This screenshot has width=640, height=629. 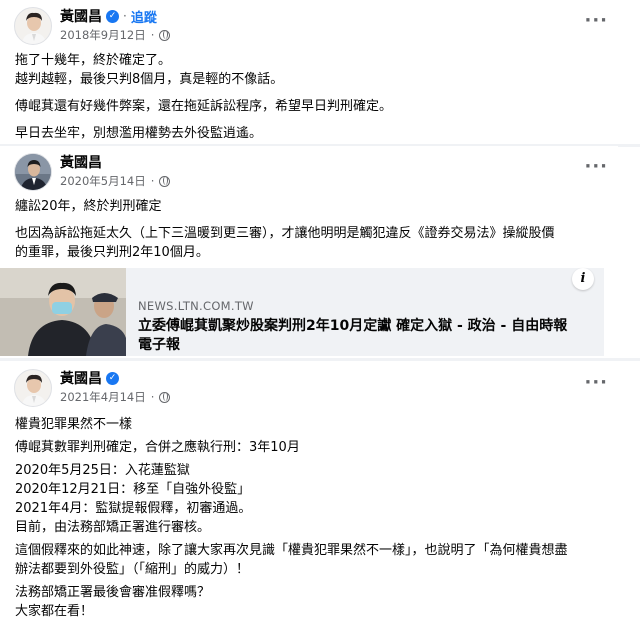 What do you see at coordinates (102, 470) in the screenshot?
I see `post-line: 2020年5月25日：入花蓮監獄` at bounding box center [102, 470].